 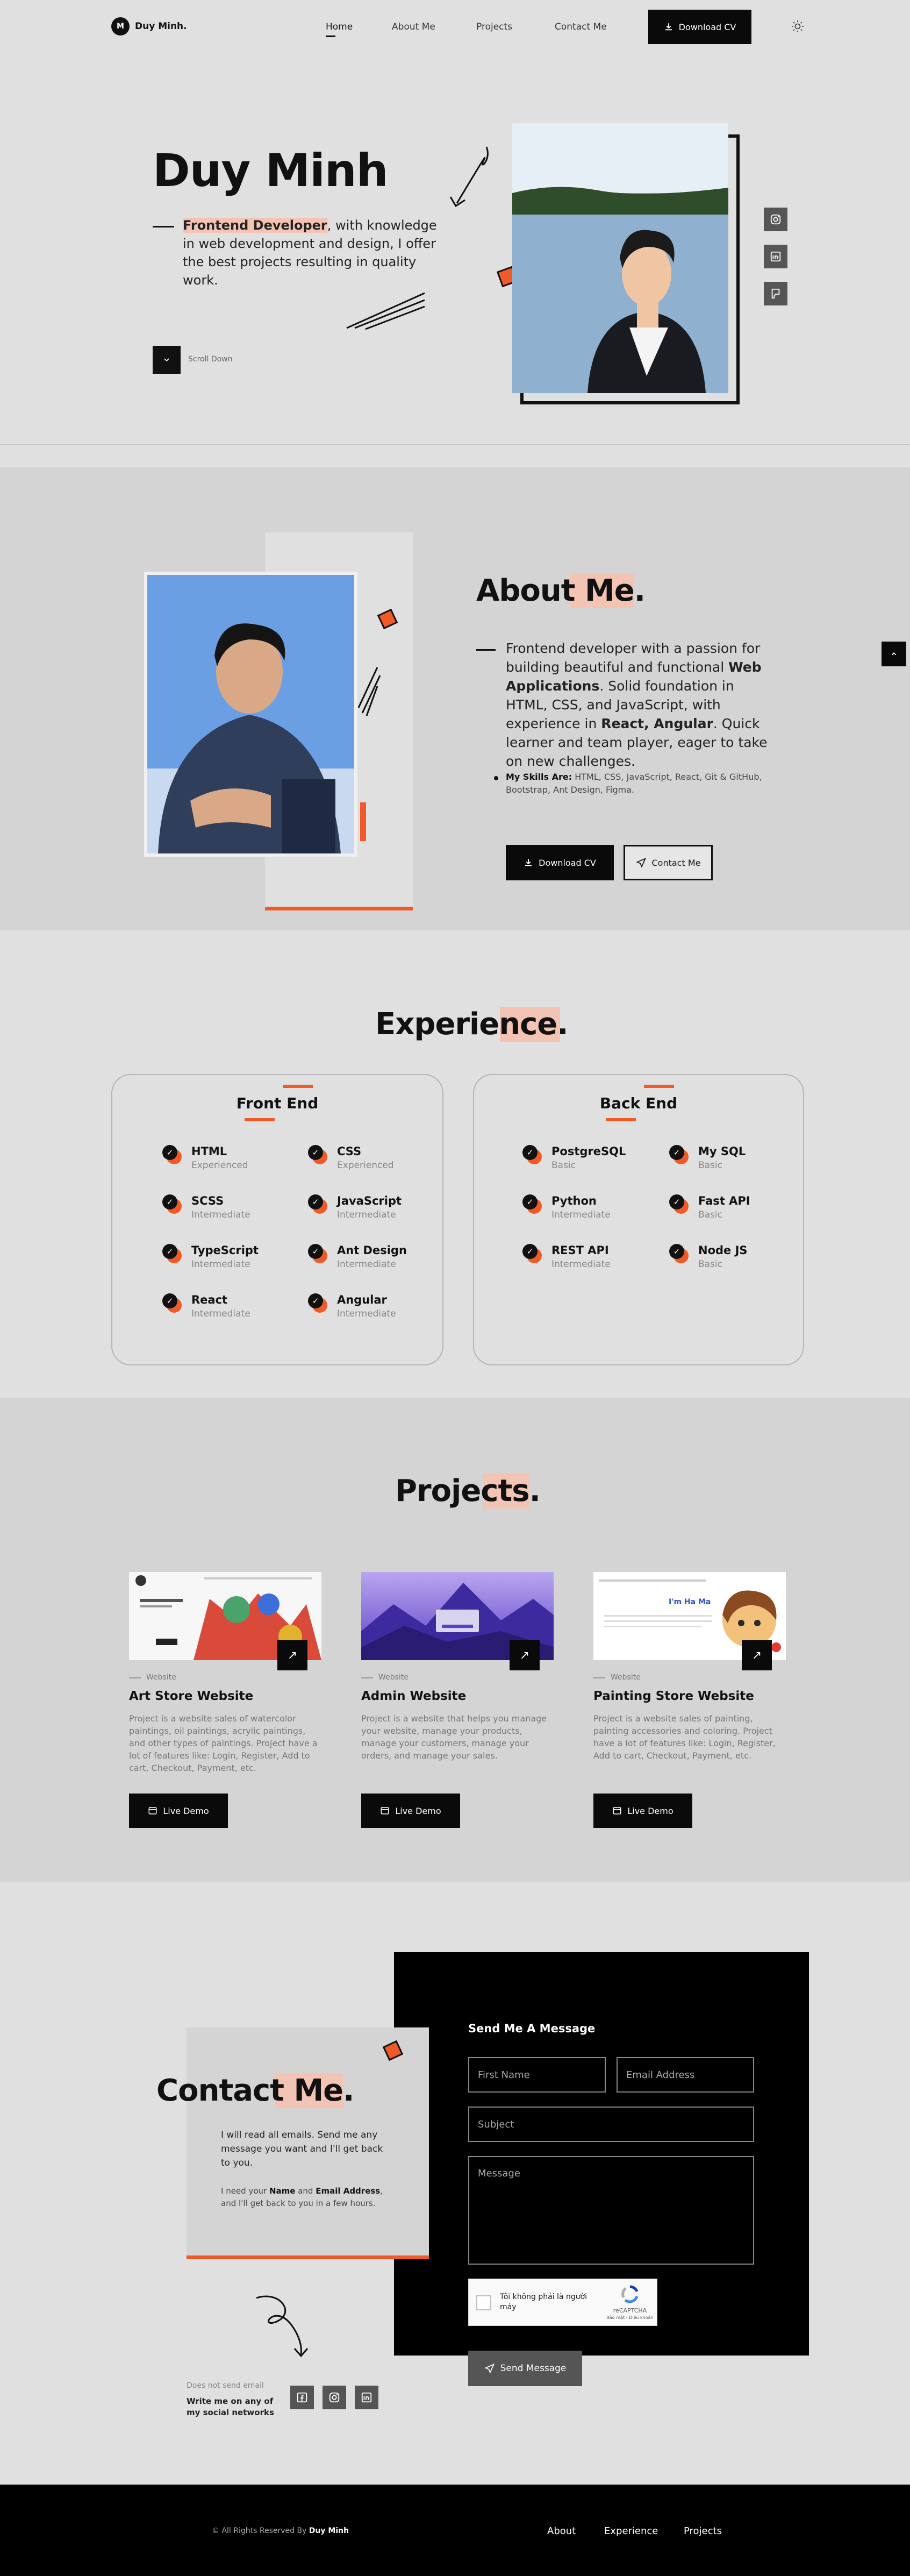 What do you see at coordinates (121, 26) in the screenshot?
I see `logo-badge: M` at bounding box center [121, 26].